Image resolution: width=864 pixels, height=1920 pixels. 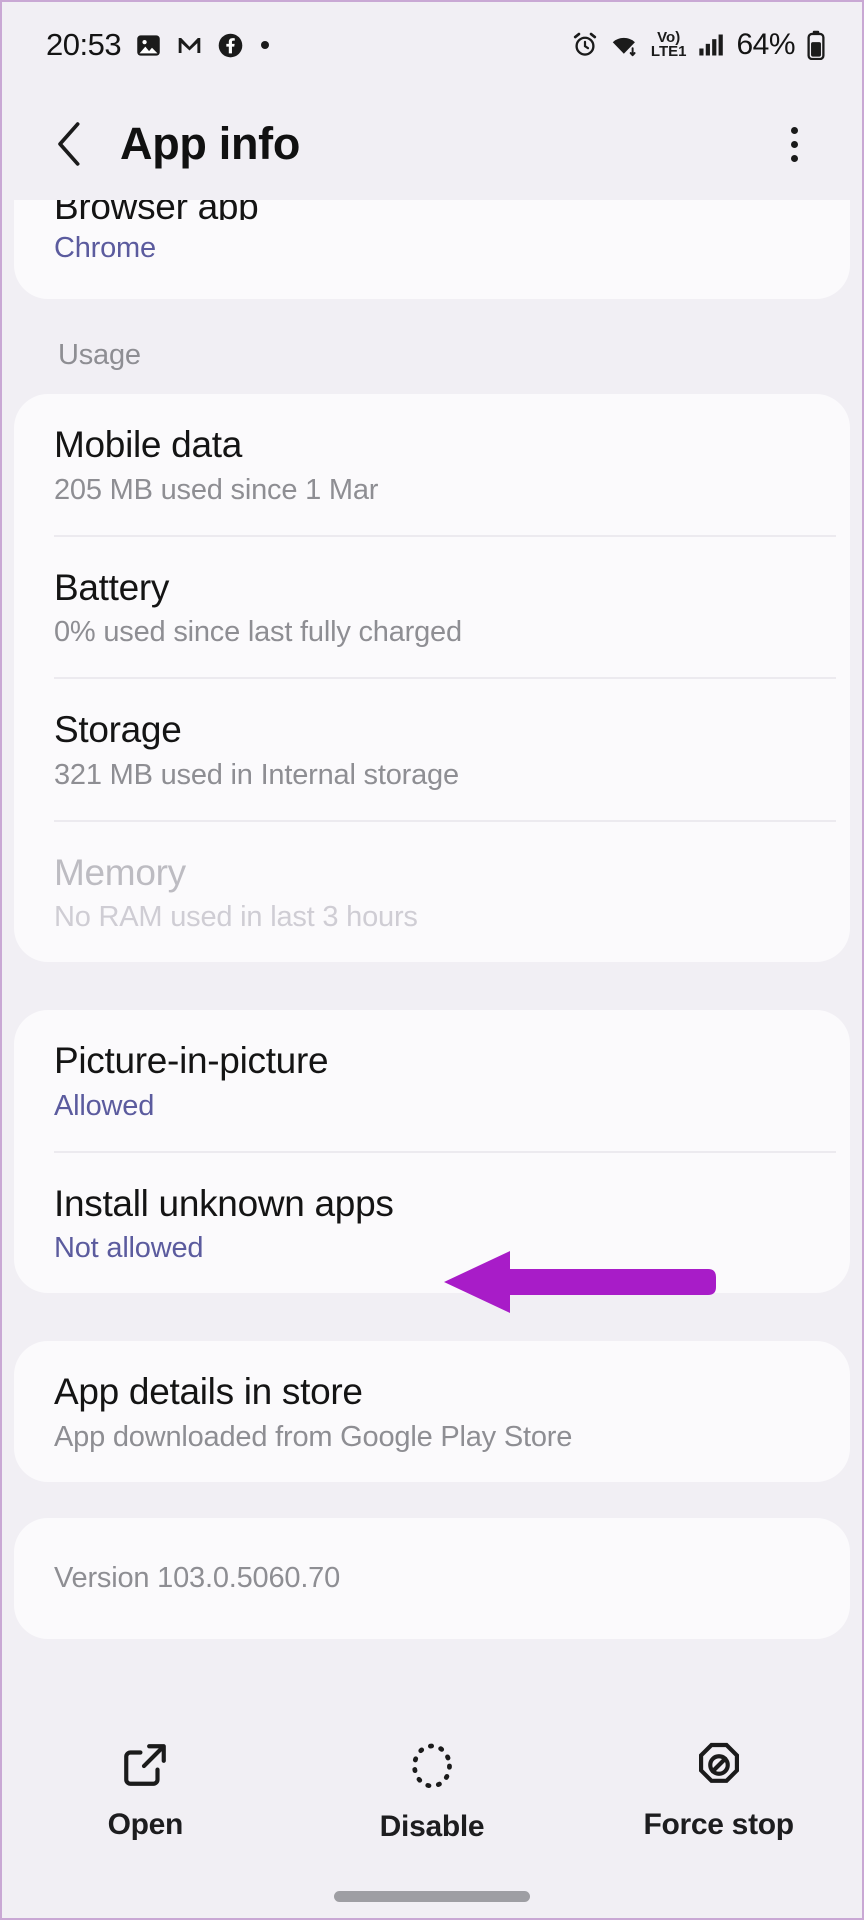 I want to click on row-install-unknown-apps-title: Install unknown apps, so click(x=224, y=1203).